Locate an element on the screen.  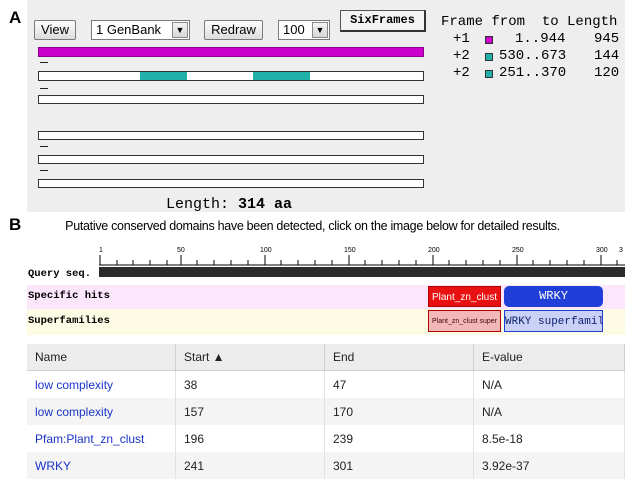
start-cell: 196 is located at coordinates (250, 438).